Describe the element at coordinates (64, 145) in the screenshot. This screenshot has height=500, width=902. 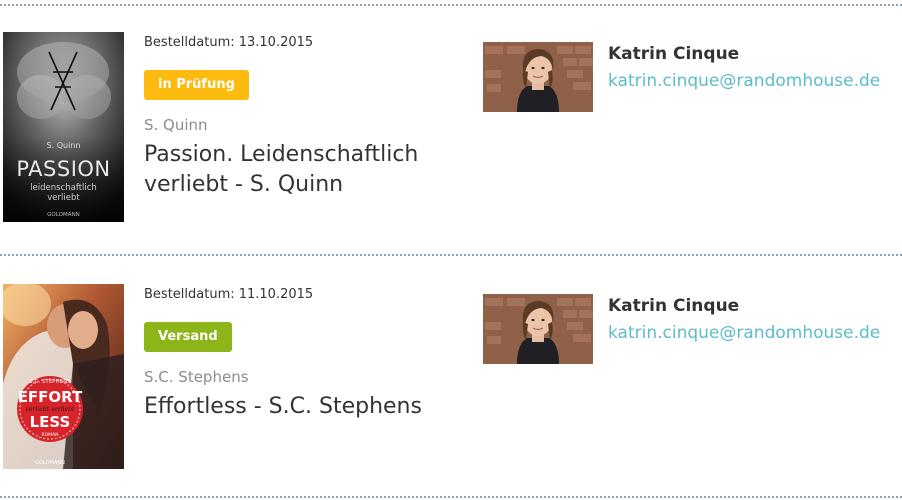
I see `cover-author-text: S. Quinn` at that location.